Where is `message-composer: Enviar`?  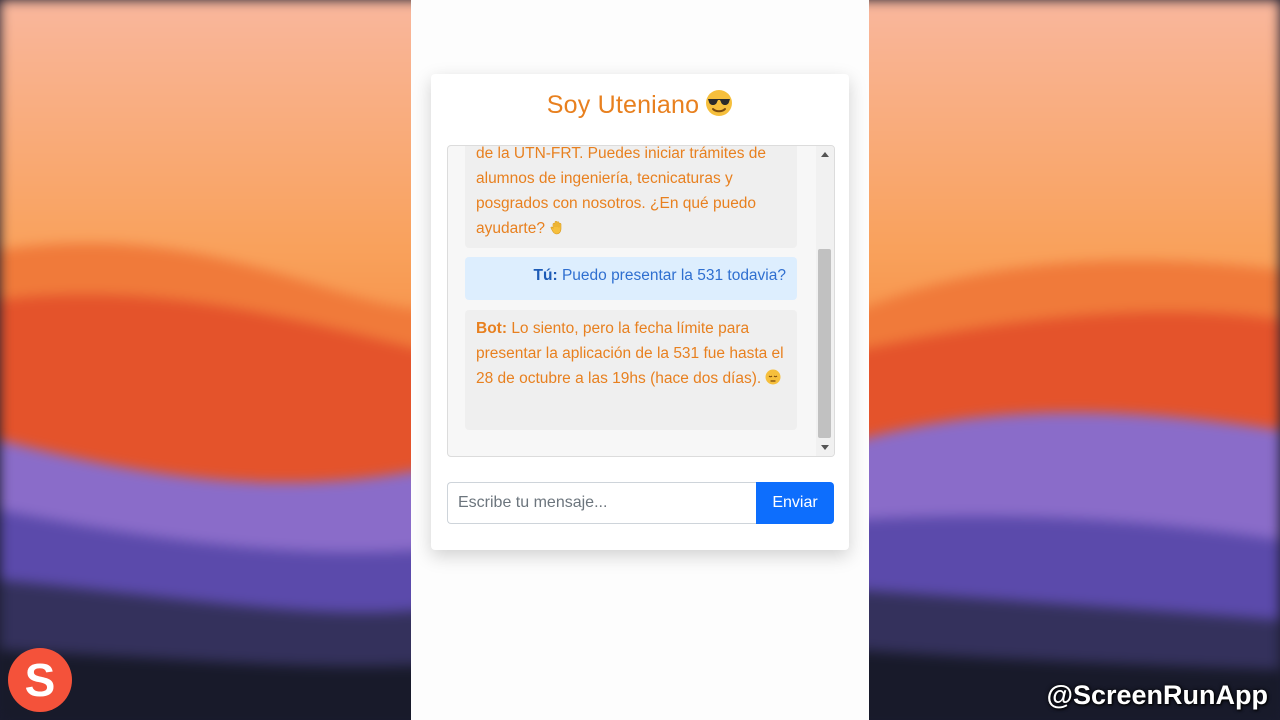 message-composer: Enviar is located at coordinates (640, 503).